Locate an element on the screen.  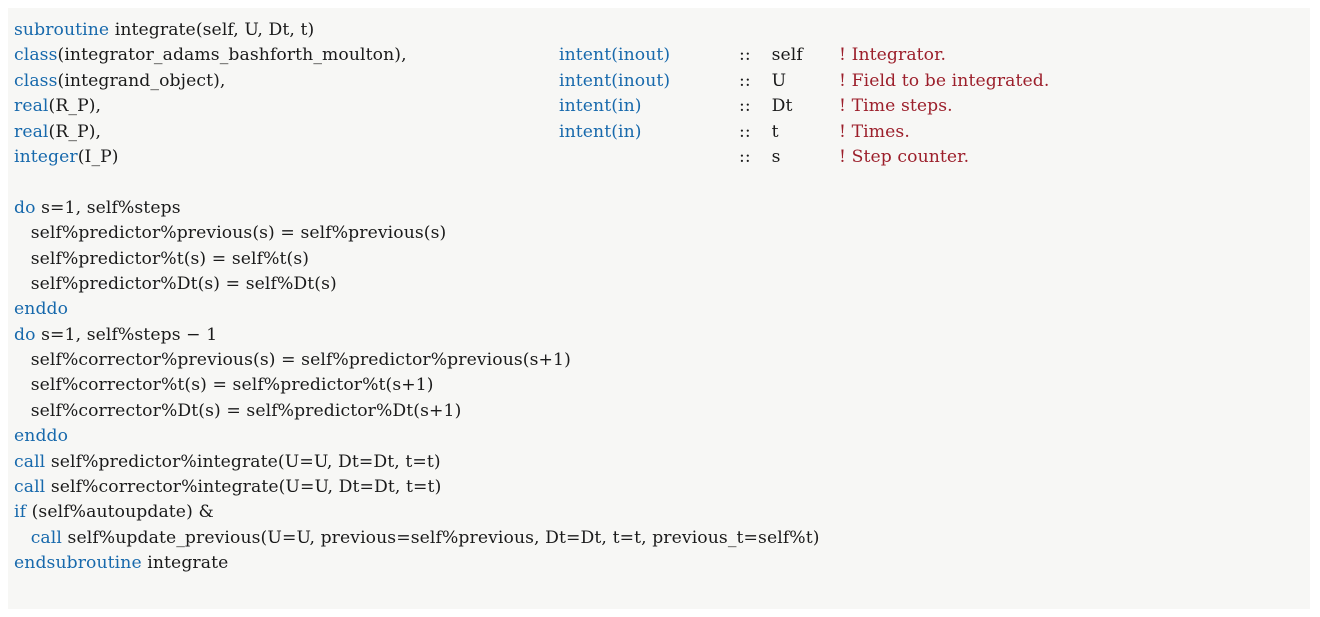
code-line: integer(I_P):: s ! Step counter. is located at coordinates (659, 157).